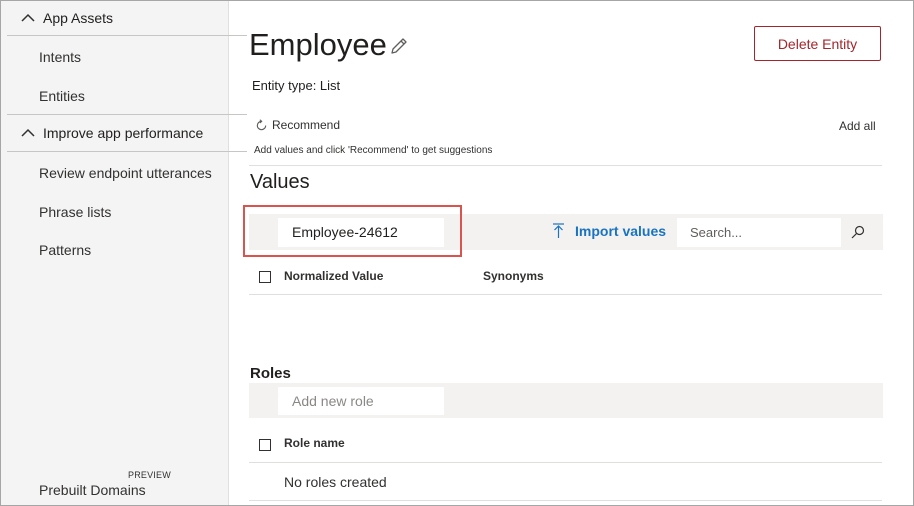  What do you see at coordinates (265, 445) in the screenshot?
I see `select-all-roles-checkbox` at bounding box center [265, 445].